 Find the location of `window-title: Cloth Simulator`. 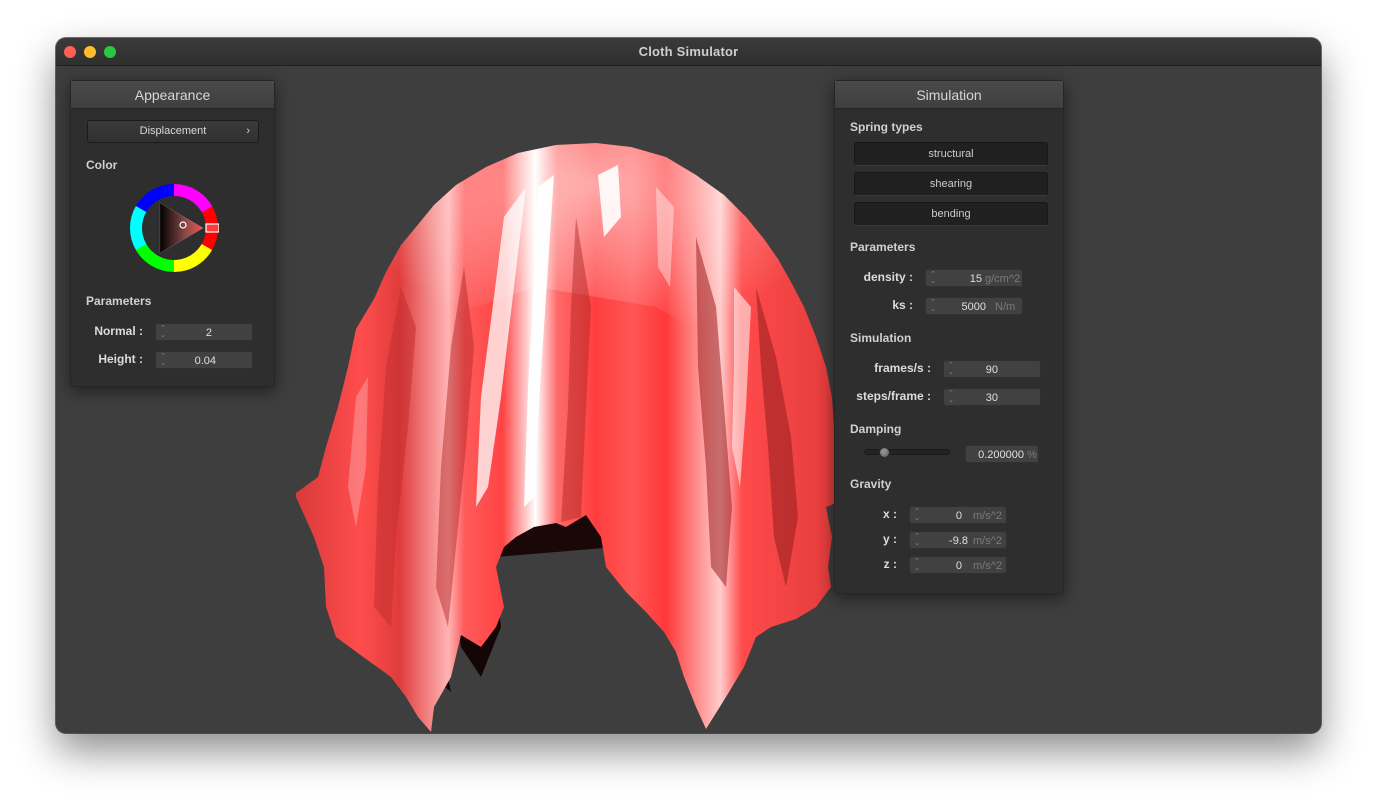

window-title: Cloth Simulator is located at coordinates (688, 51).